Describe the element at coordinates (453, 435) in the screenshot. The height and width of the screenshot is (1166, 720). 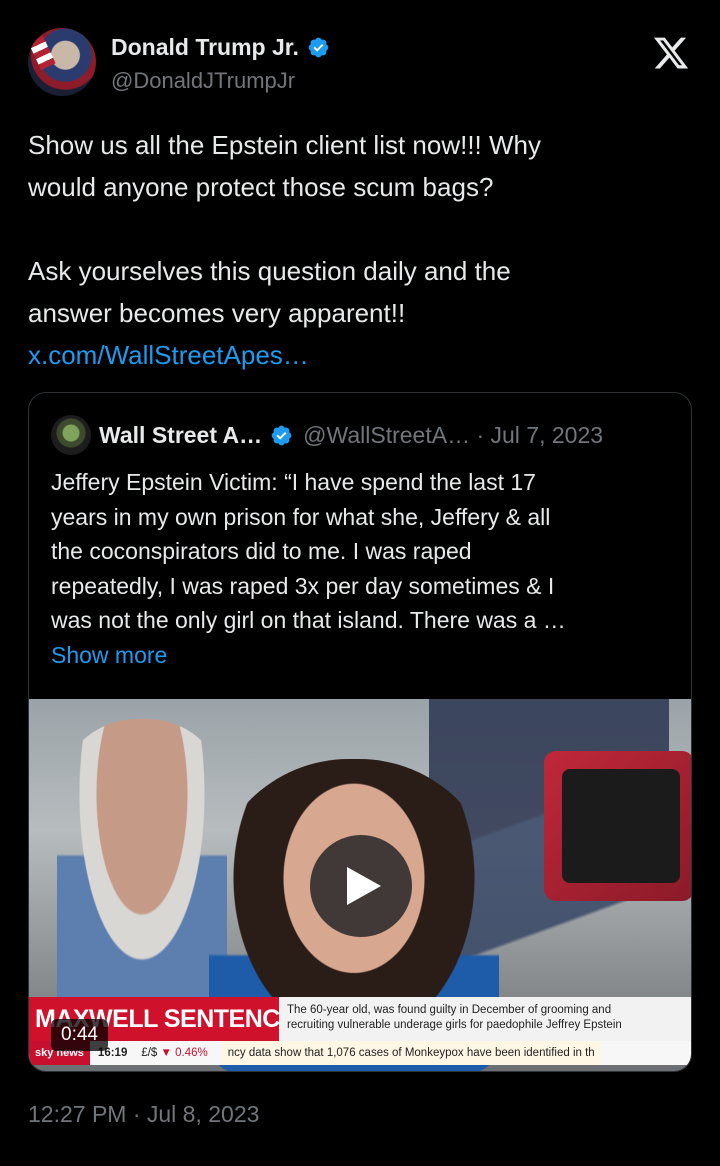
I see `quoted-handle-date: @WallStreetA… · Jul 7, 2023` at that location.